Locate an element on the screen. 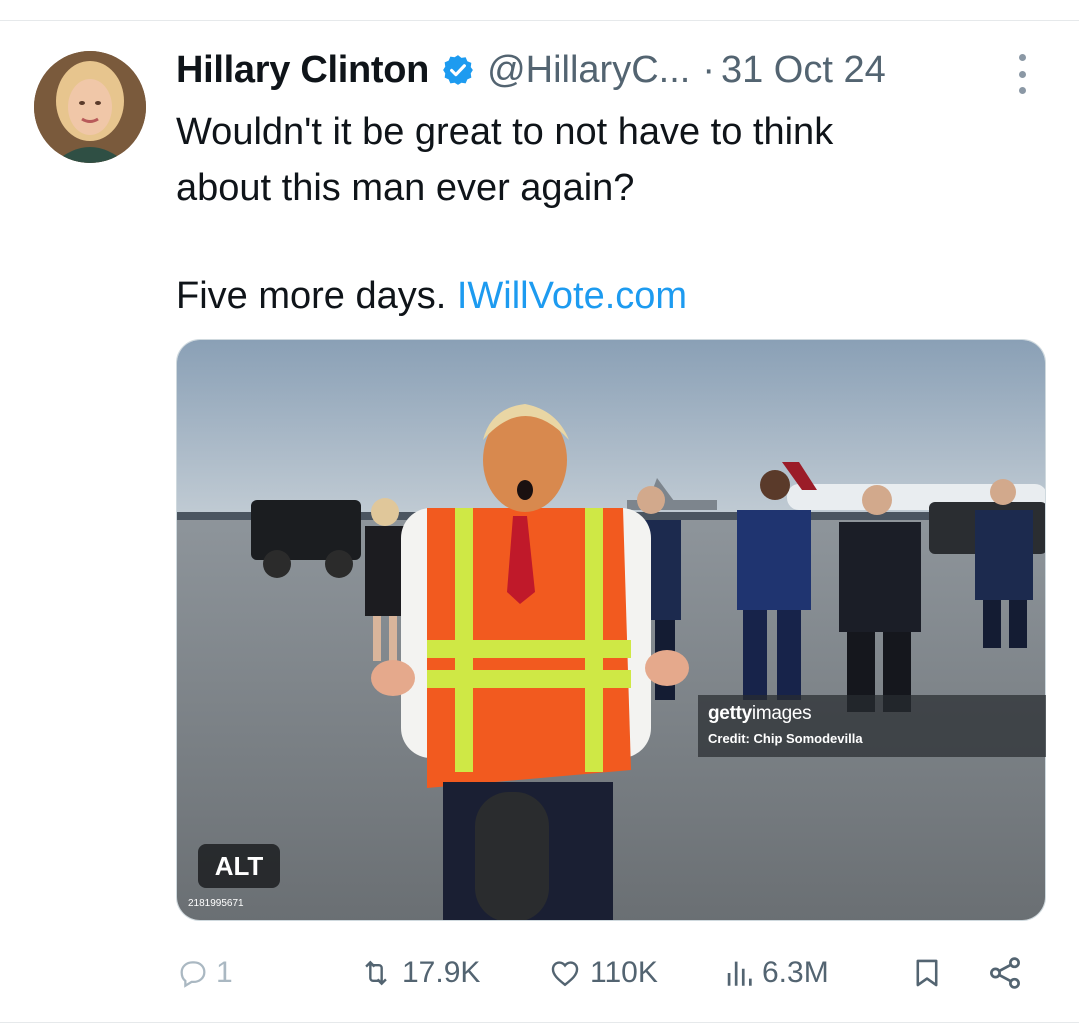 This screenshot has height=1031, width=1079. reply-button: 1 is located at coordinates (204, 973).